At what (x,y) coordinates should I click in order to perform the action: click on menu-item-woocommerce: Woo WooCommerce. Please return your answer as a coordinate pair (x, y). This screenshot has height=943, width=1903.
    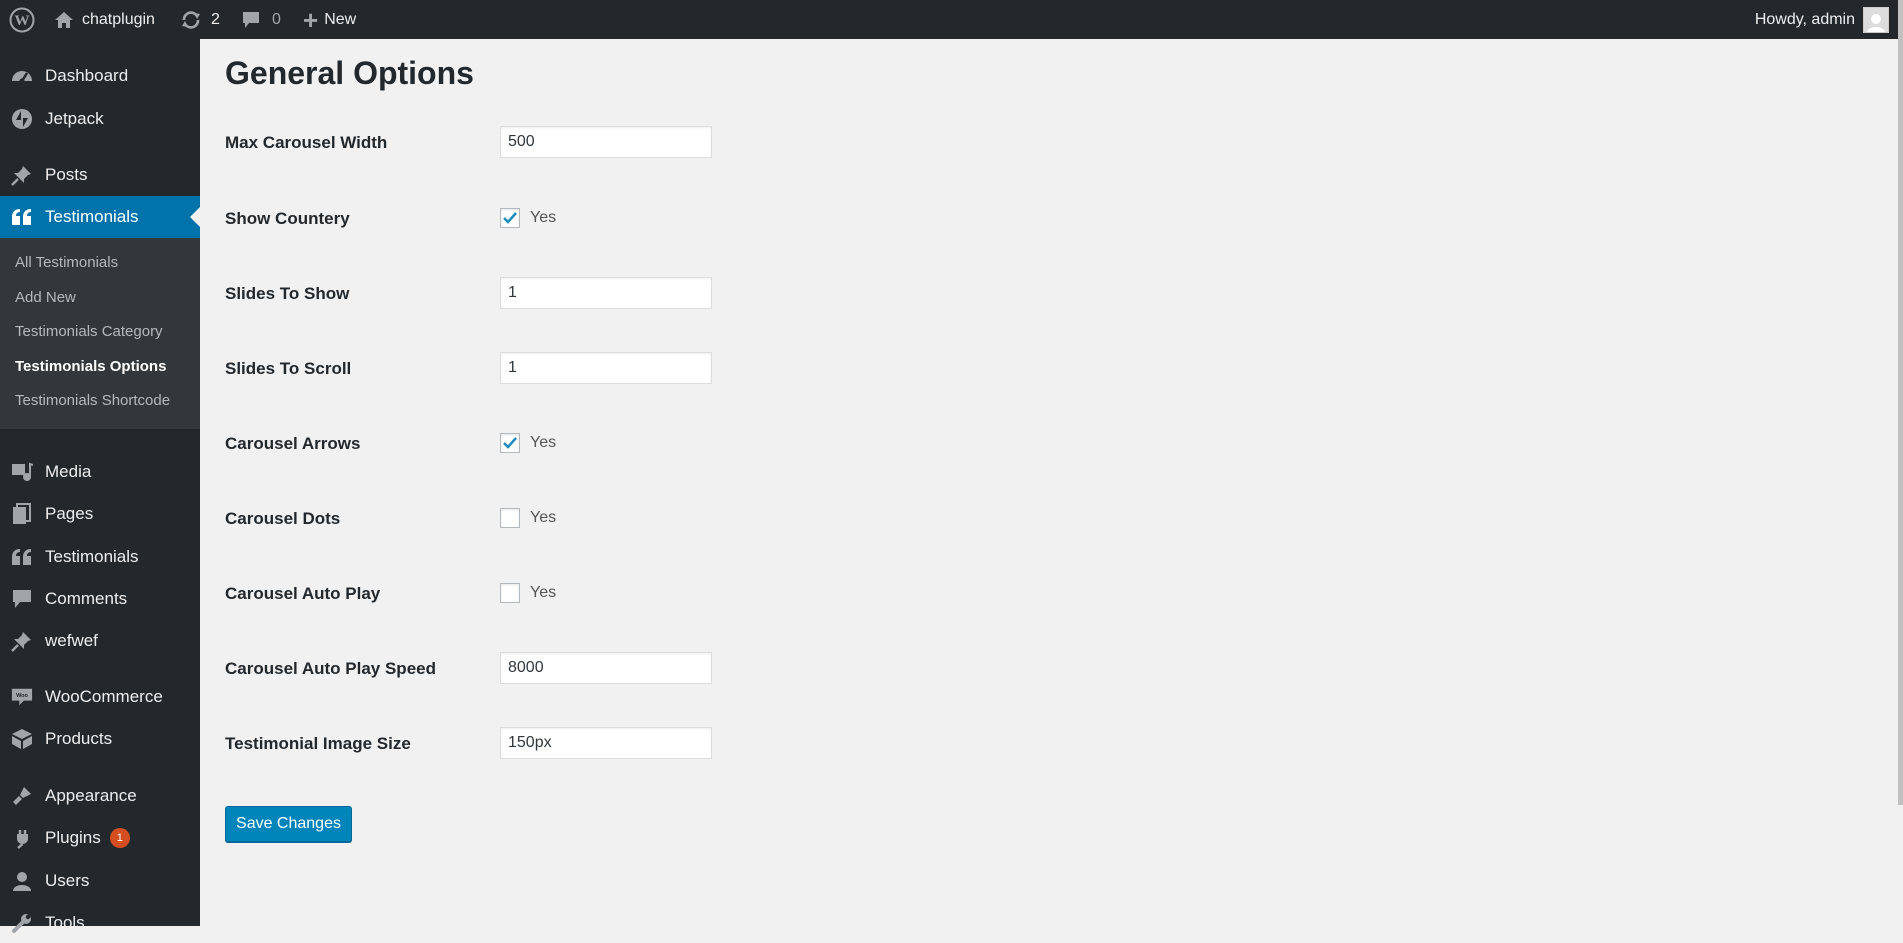
    Looking at the image, I should click on (100, 697).